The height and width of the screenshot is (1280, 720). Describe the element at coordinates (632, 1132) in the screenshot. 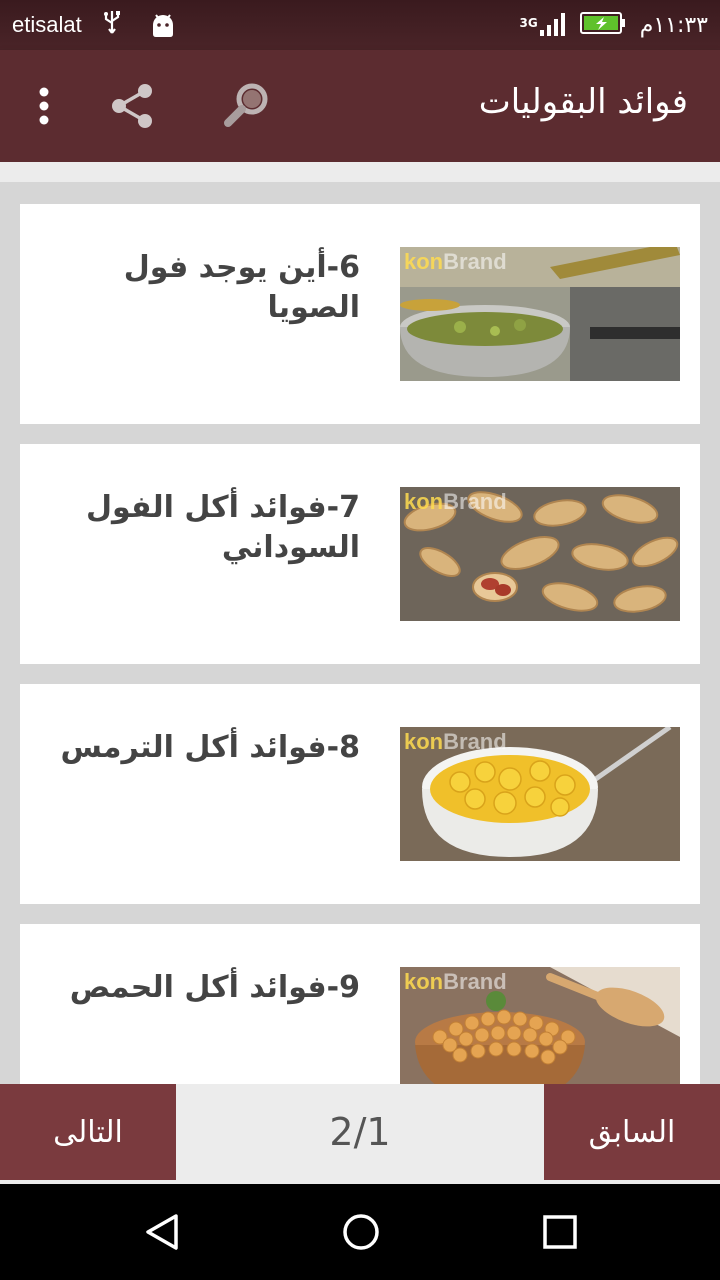

I see `previous-button: السابق` at that location.